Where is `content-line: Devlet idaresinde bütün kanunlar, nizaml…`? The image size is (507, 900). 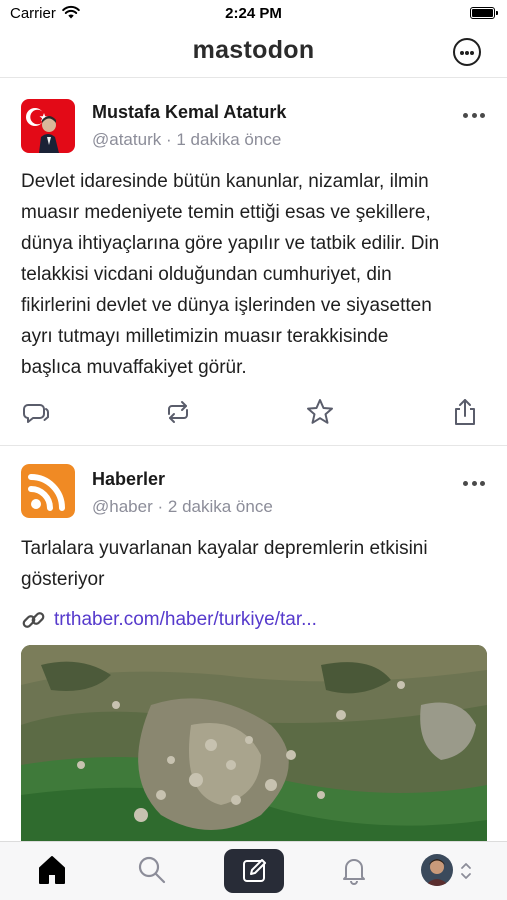
content-line: Devlet idaresinde bütün kanunlar, nizaml… is located at coordinates (225, 181).